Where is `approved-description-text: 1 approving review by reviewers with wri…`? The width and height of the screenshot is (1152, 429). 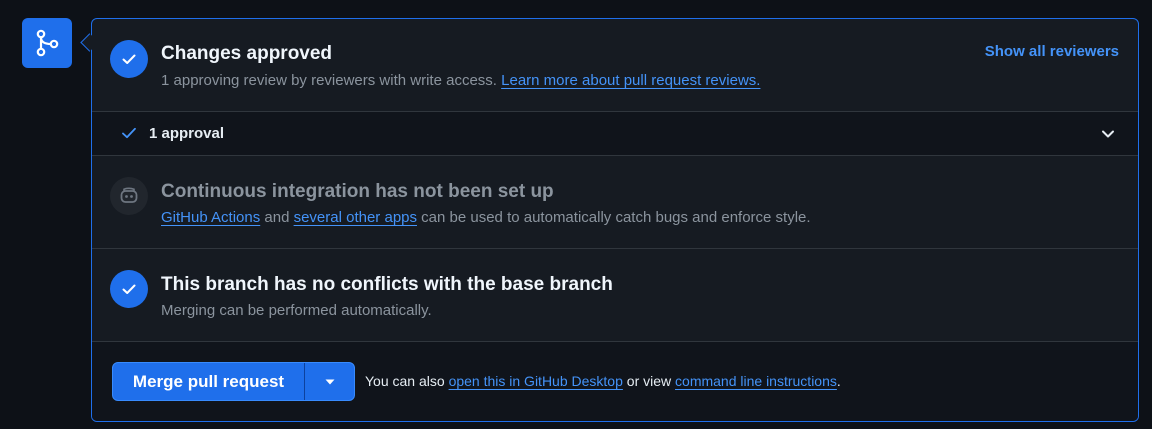
approved-description-text: 1 approving review by reviewers with wri… is located at coordinates (329, 80).